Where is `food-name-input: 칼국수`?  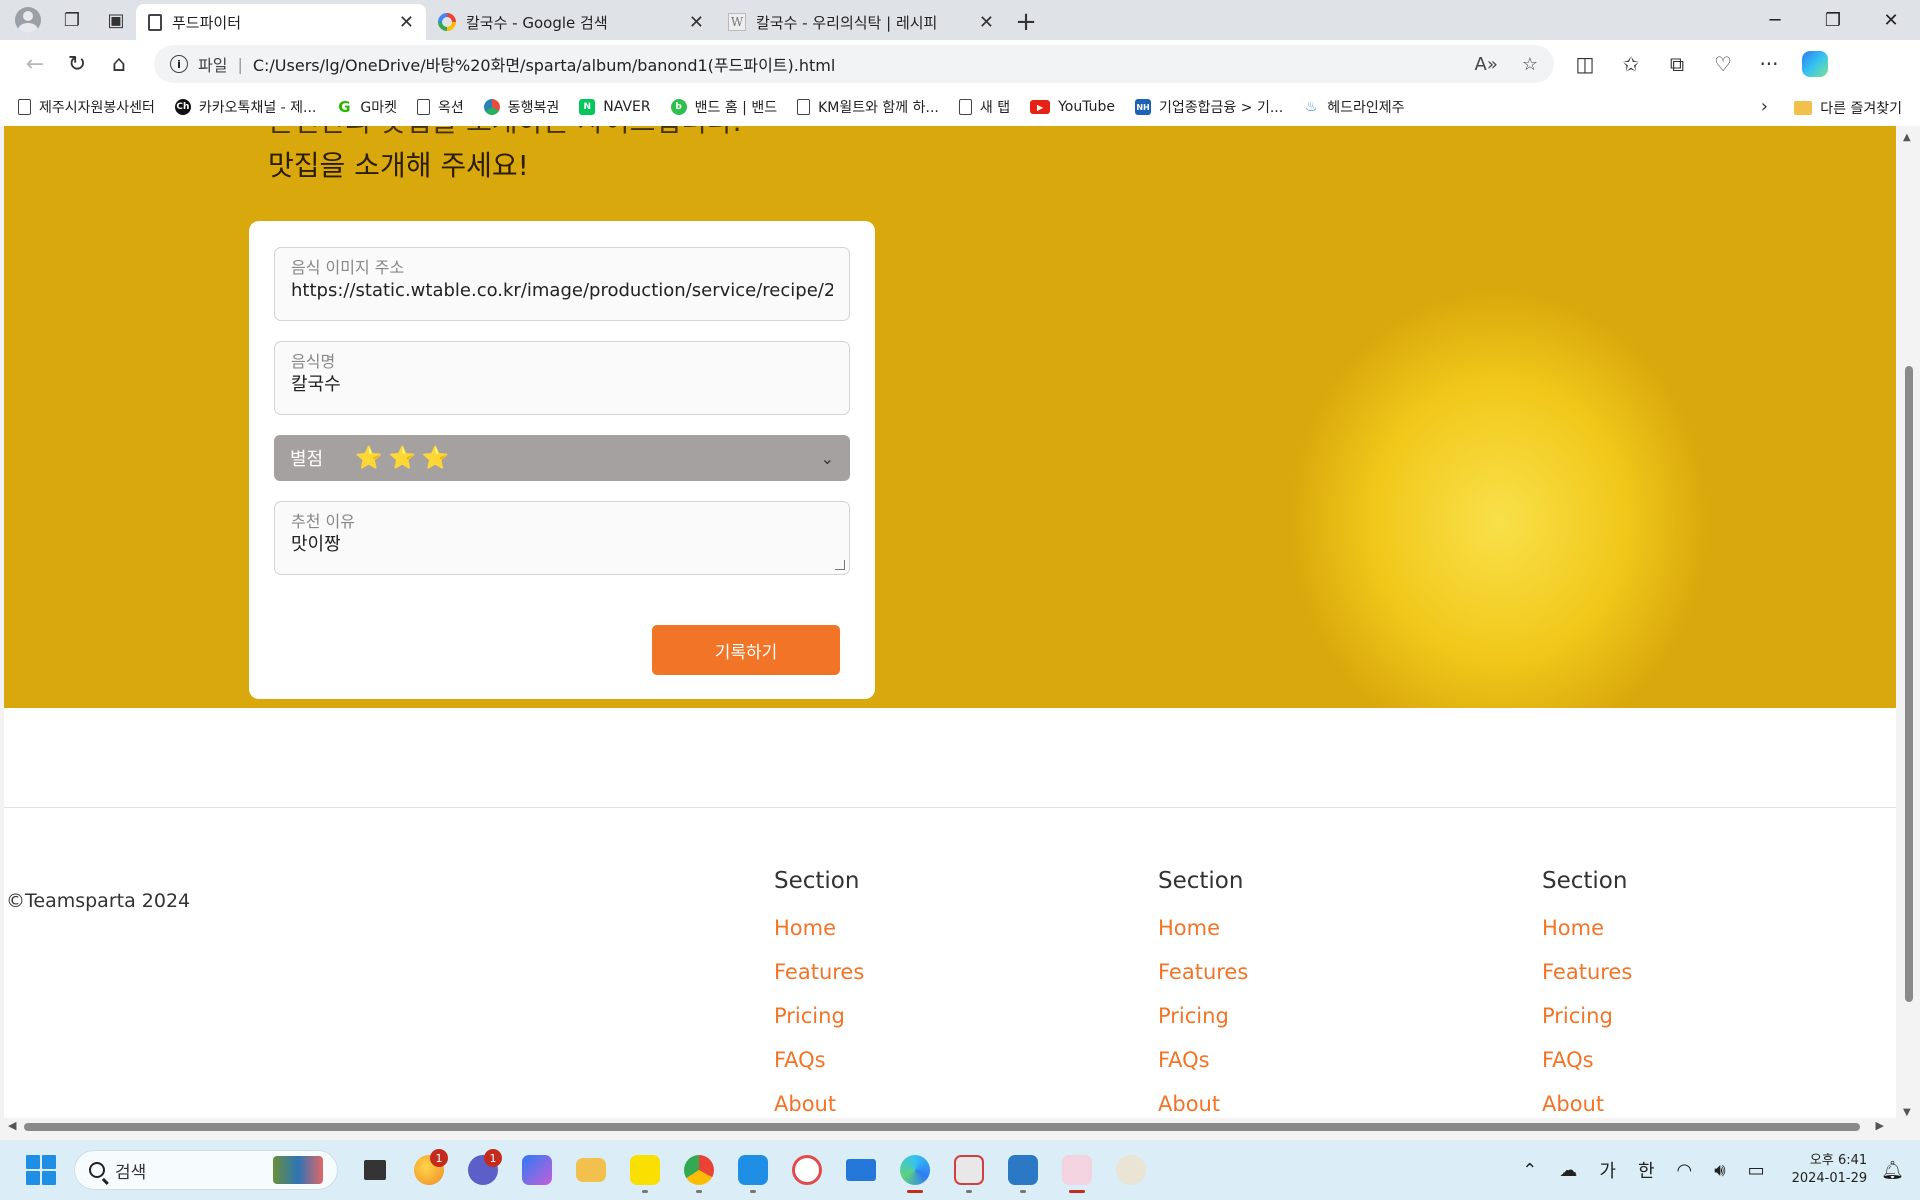 food-name-input: 칼국수 is located at coordinates (562, 385).